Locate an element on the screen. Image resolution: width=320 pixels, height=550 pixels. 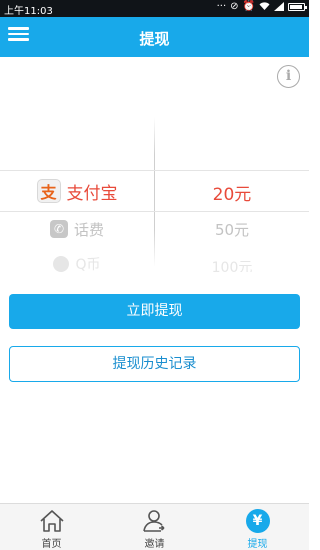
selection-line-top is located at coordinates (154, 170).